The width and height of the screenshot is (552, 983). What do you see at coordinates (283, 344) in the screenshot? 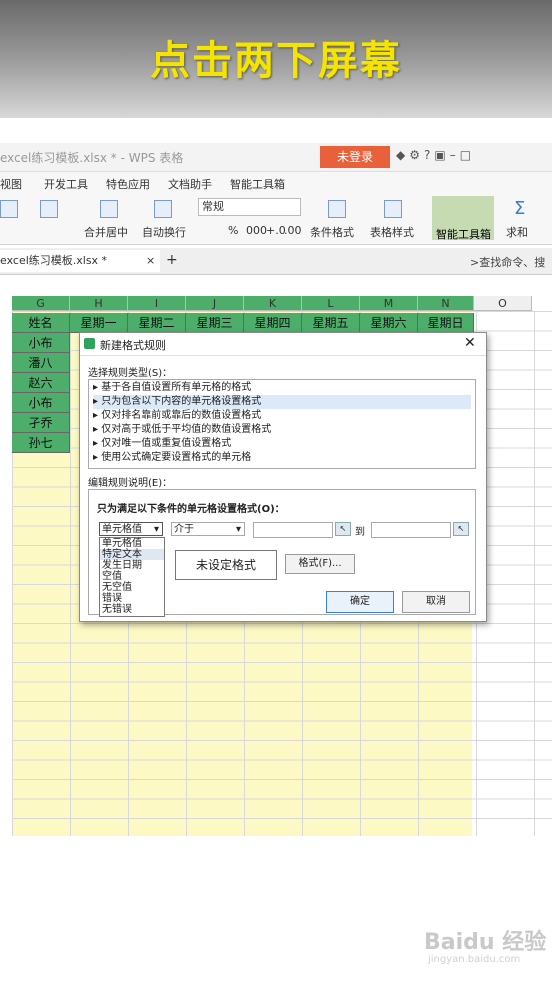
I see `dialog-titlebar: 新建格式规则 ✕` at bounding box center [283, 344].